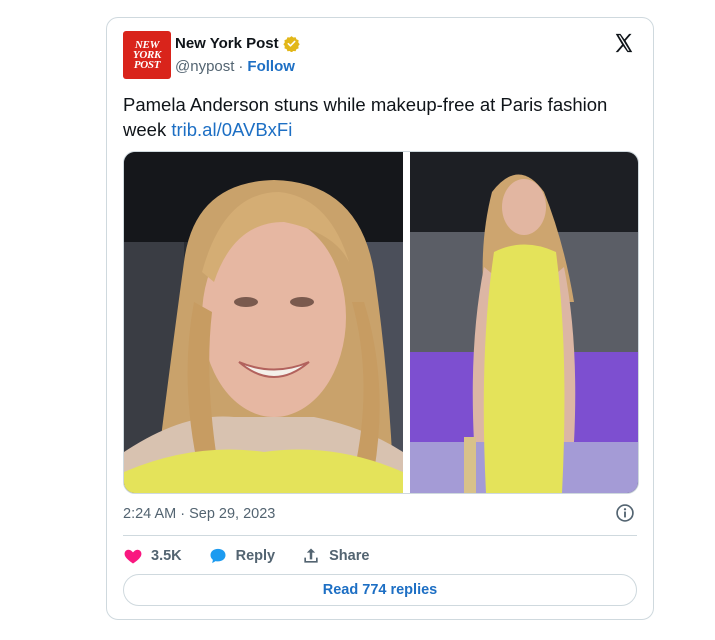 The width and height of the screenshot is (715, 640). What do you see at coordinates (380, 535) in the screenshot?
I see `divider` at bounding box center [380, 535].